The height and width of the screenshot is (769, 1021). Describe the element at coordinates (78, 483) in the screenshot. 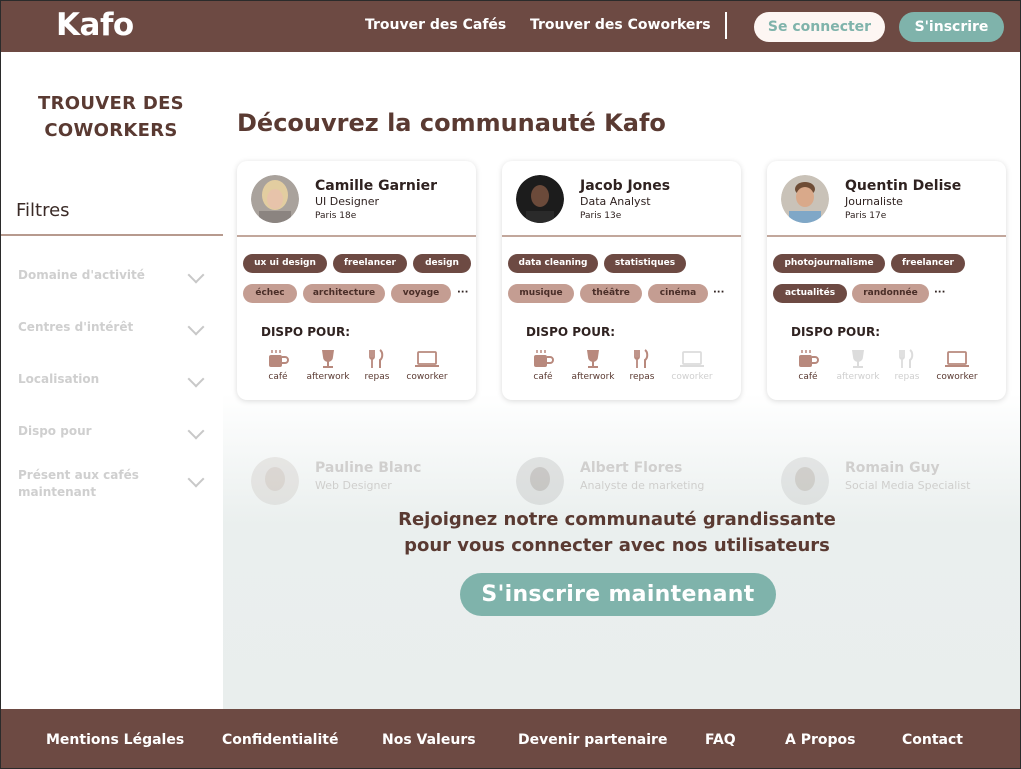

I see `filter-label: Présent aux cafés maintenant` at that location.